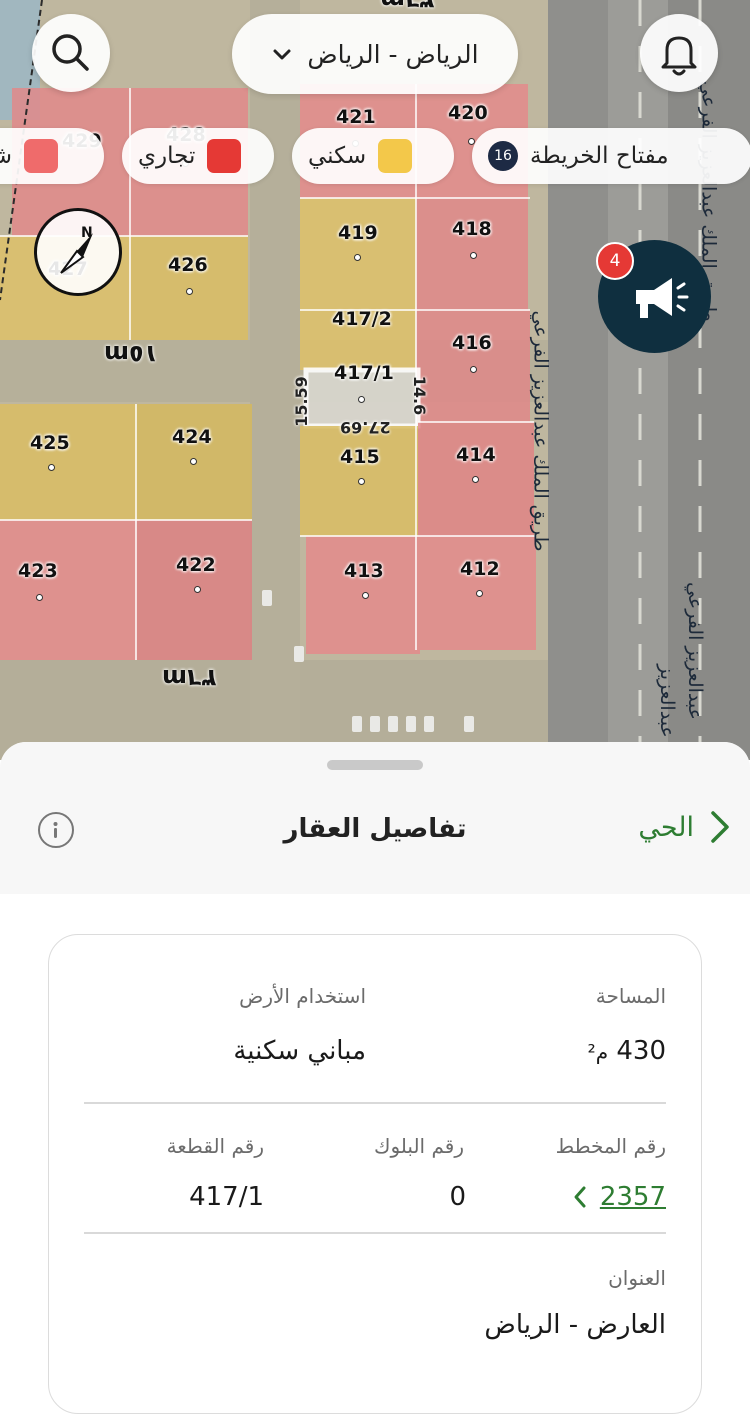 Image resolution: width=750 pixels, height=1414 pixels. What do you see at coordinates (630, 996) in the screenshot?
I see `area-label: المساحة` at bounding box center [630, 996].